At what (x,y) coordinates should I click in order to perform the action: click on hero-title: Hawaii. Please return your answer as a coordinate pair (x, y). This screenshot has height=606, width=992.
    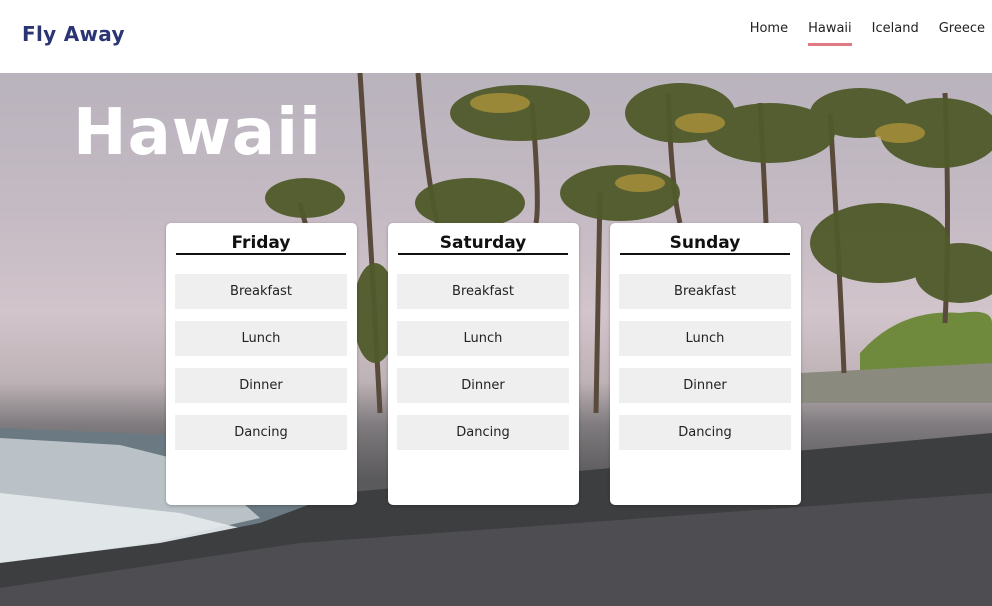
    Looking at the image, I should click on (197, 133).